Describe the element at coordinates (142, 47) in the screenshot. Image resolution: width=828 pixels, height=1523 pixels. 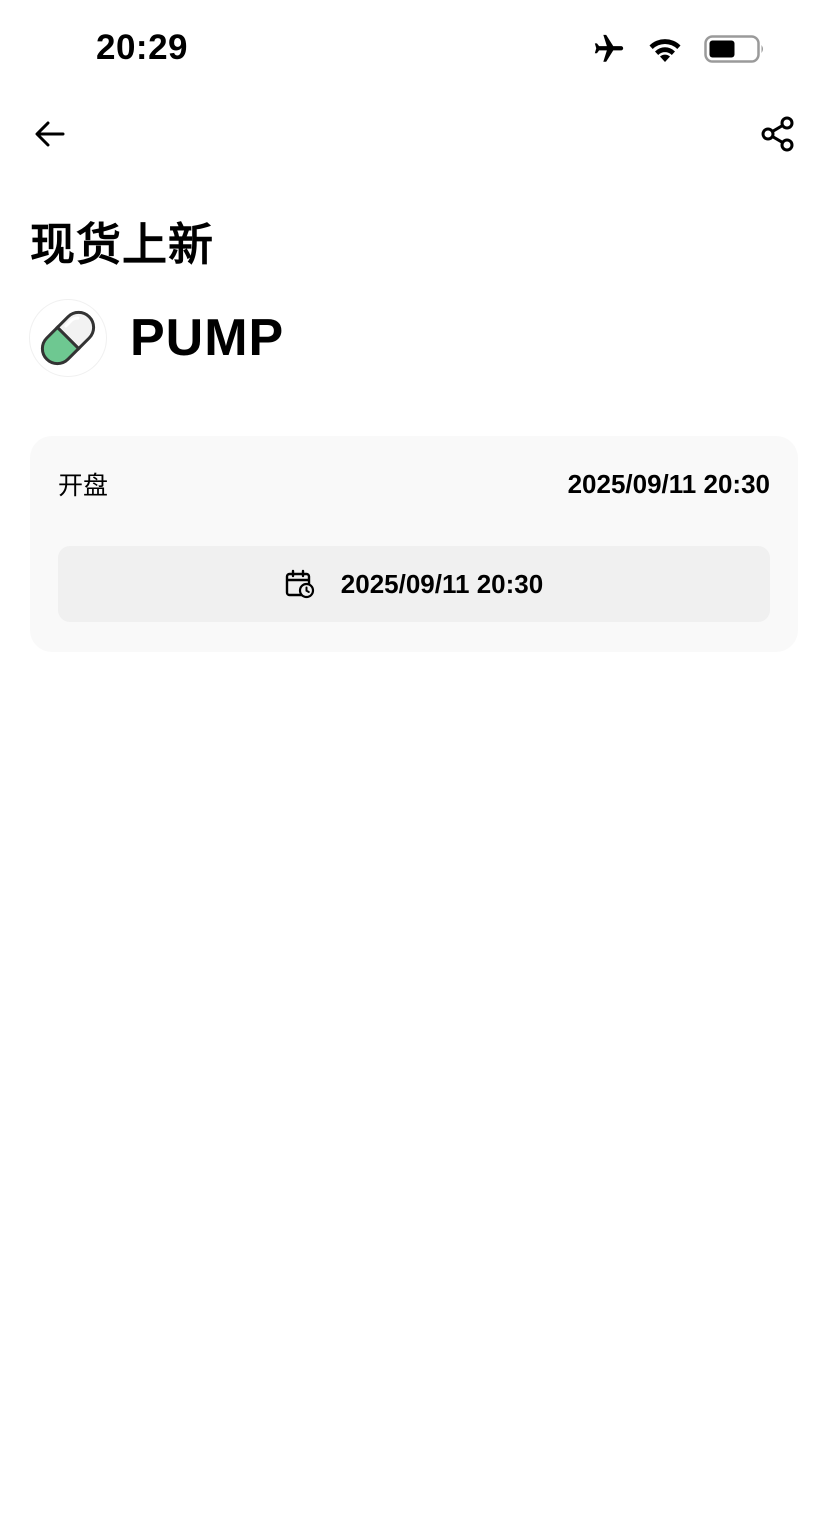
I see `status-time: 20:29` at that location.